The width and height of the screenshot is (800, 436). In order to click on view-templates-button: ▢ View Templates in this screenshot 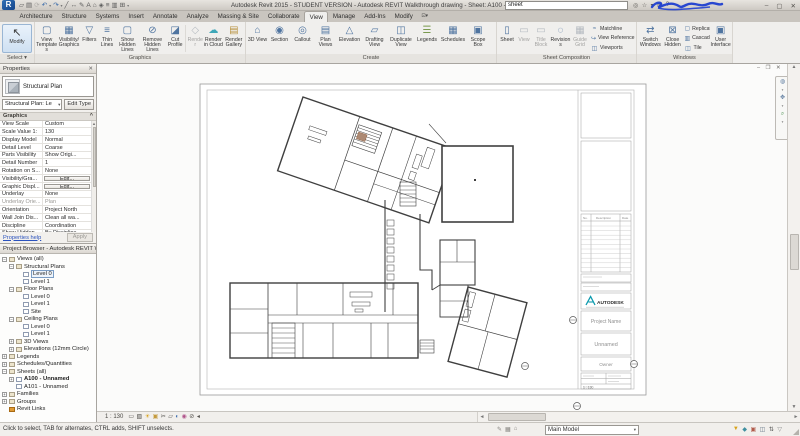, I will do `click(46, 38)`.